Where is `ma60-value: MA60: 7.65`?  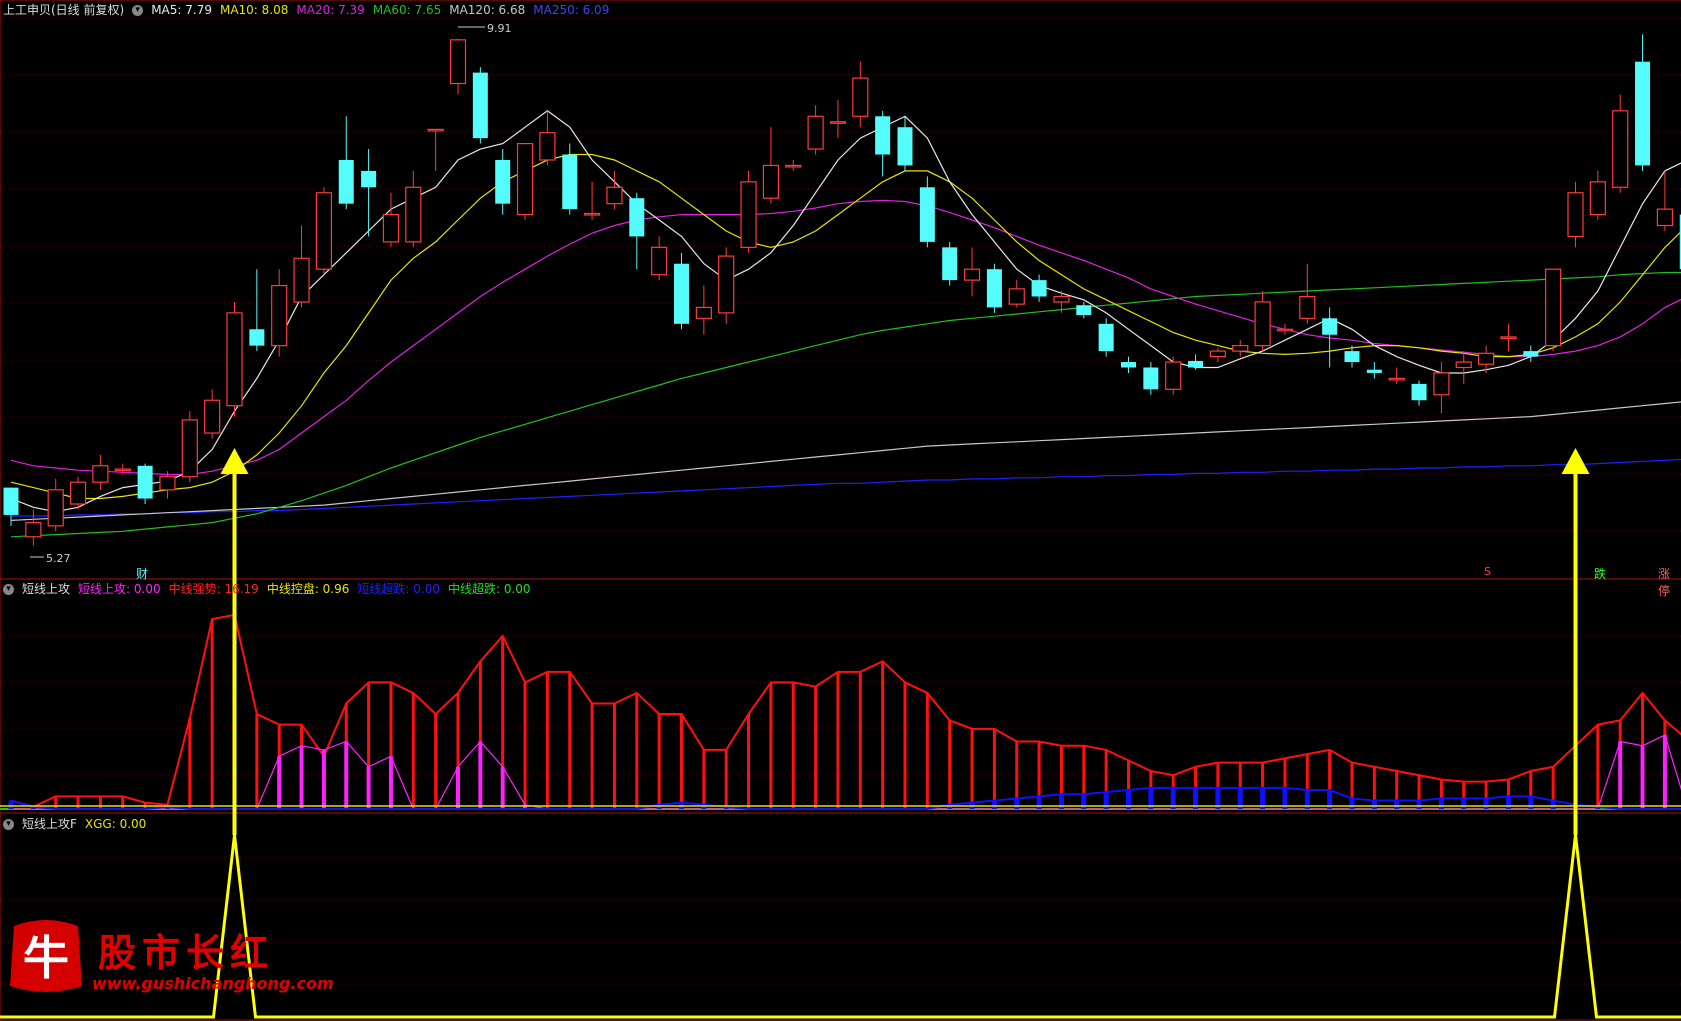 ma60-value: MA60: 7.65 is located at coordinates (407, 10).